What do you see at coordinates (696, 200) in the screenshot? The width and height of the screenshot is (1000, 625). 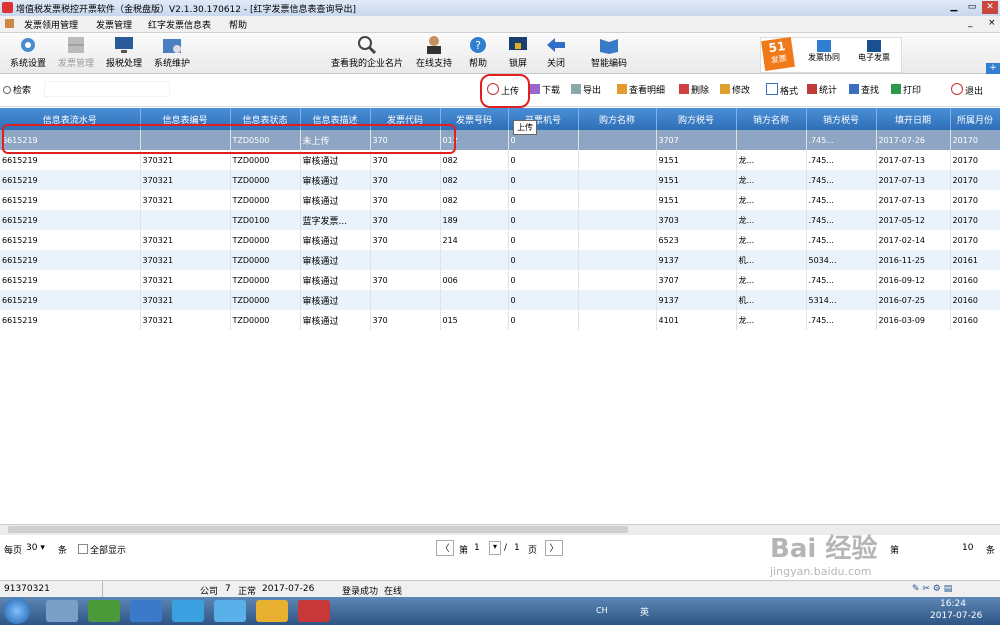 I see `table-cell: 9151` at bounding box center [696, 200].